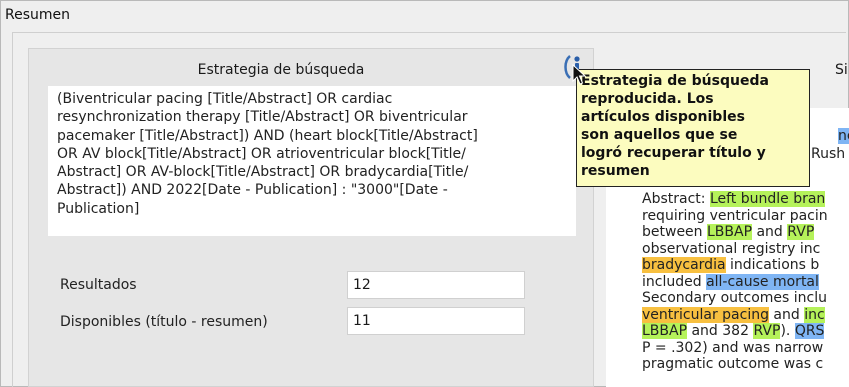 The height and width of the screenshot is (387, 849). What do you see at coordinates (647, 99) in the screenshot?
I see `tooltip-line: reproducida. Los` at bounding box center [647, 99].